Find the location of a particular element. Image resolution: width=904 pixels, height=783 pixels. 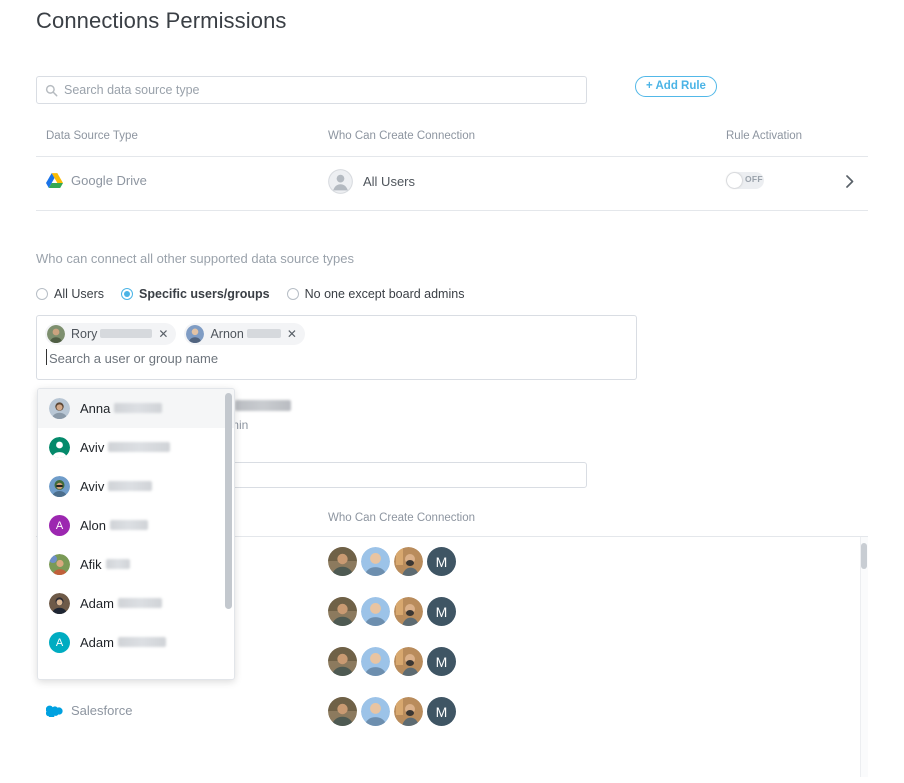

dropdown-item-aviv-1: Aviv is located at coordinates (136, 447).